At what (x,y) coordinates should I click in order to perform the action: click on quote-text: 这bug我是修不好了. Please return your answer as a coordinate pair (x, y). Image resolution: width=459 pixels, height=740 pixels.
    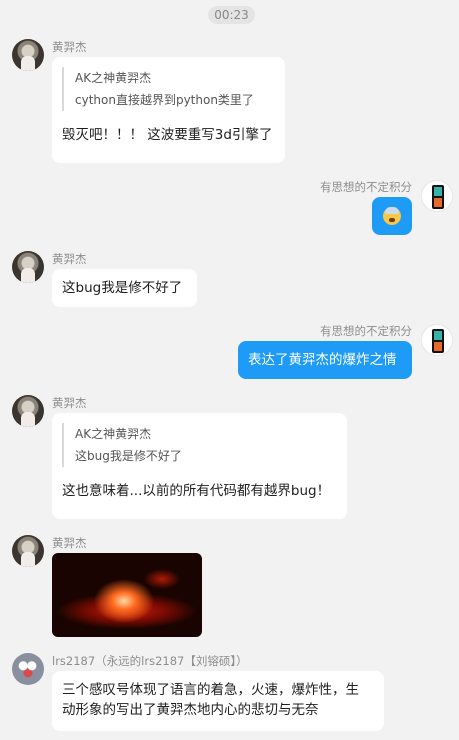
    Looking at the image, I should click on (128, 456).